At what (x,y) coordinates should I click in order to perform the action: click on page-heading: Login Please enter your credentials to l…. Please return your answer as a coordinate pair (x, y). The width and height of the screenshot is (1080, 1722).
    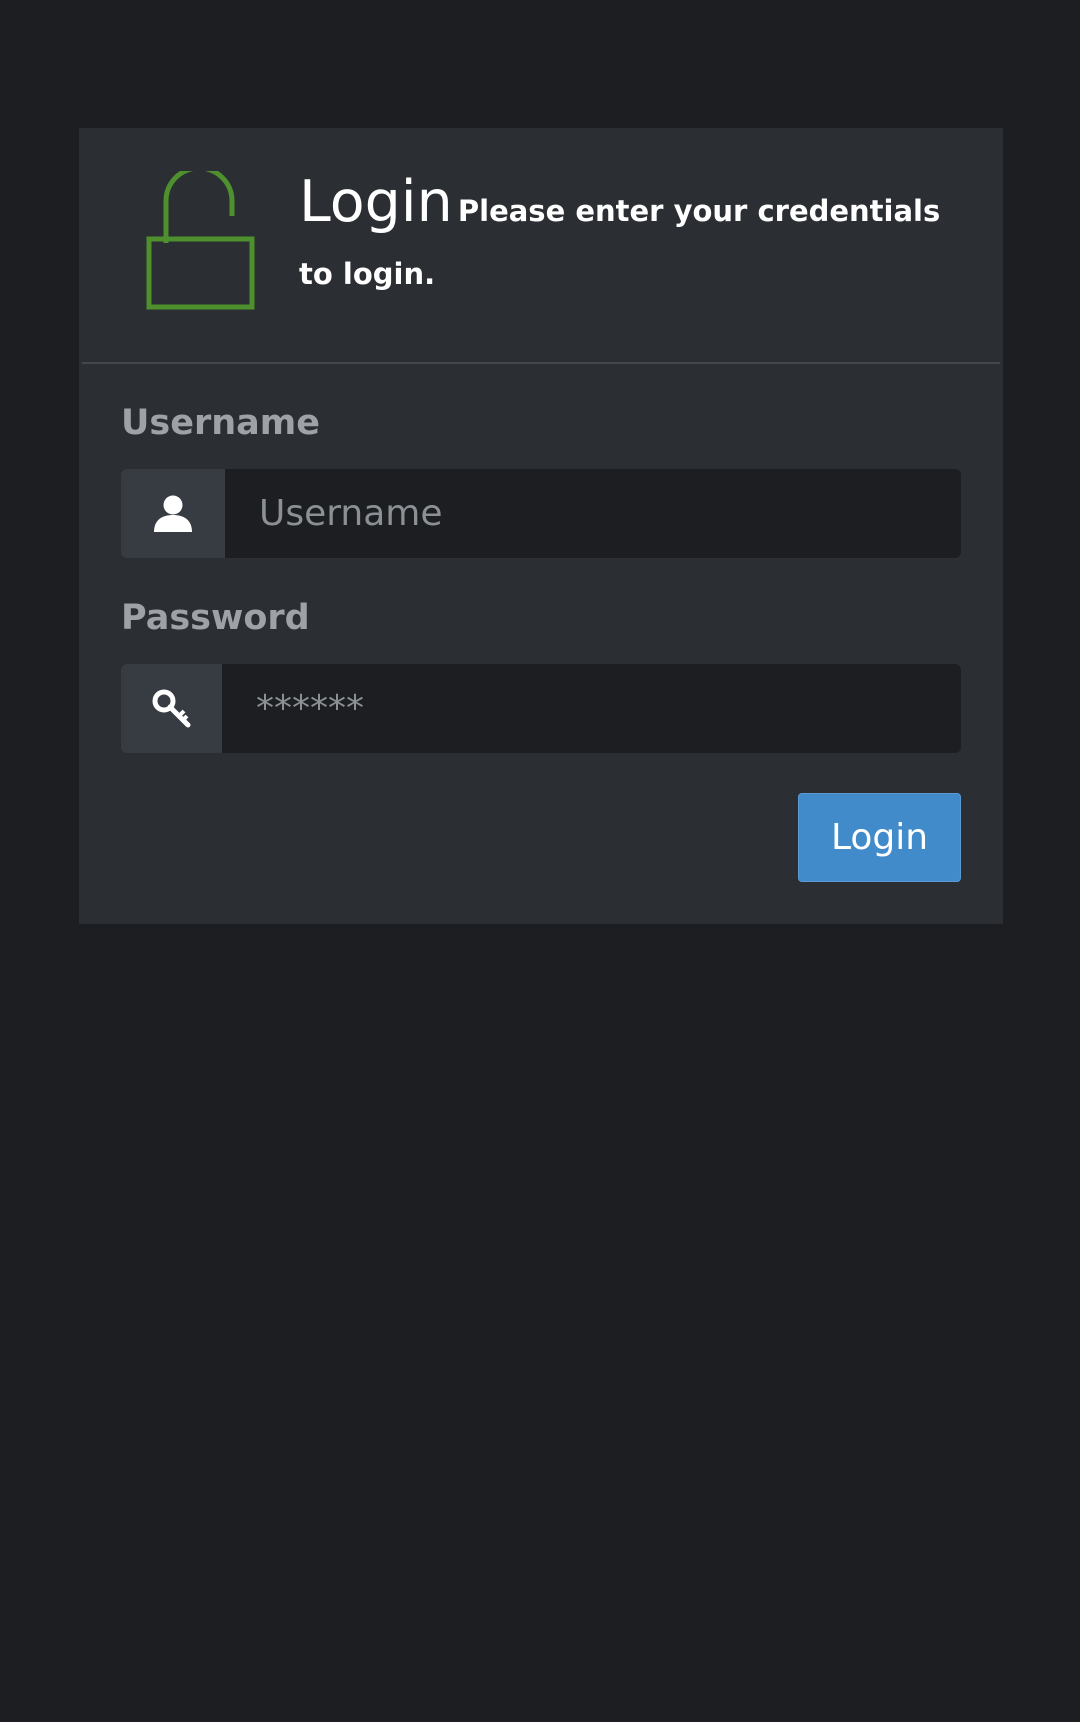
    Looking at the image, I should click on (634, 240).